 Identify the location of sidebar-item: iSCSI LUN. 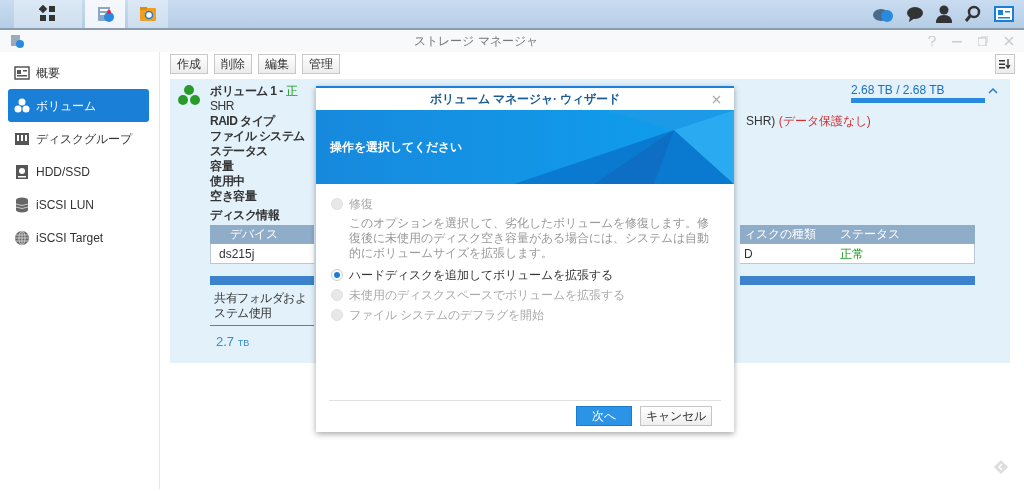
(78, 204).